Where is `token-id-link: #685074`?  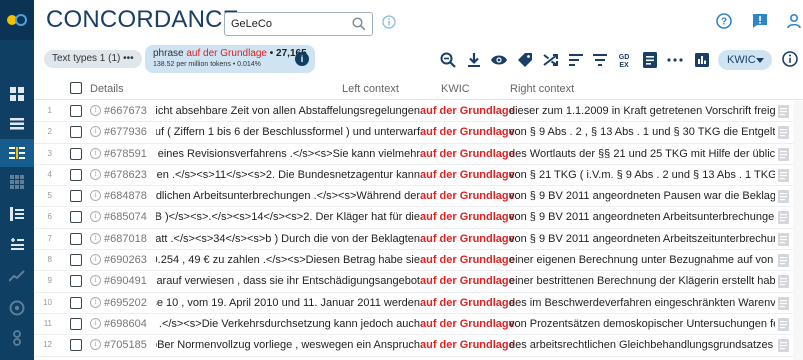 token-id-link: #685074 is located at coordinates (125, 217).